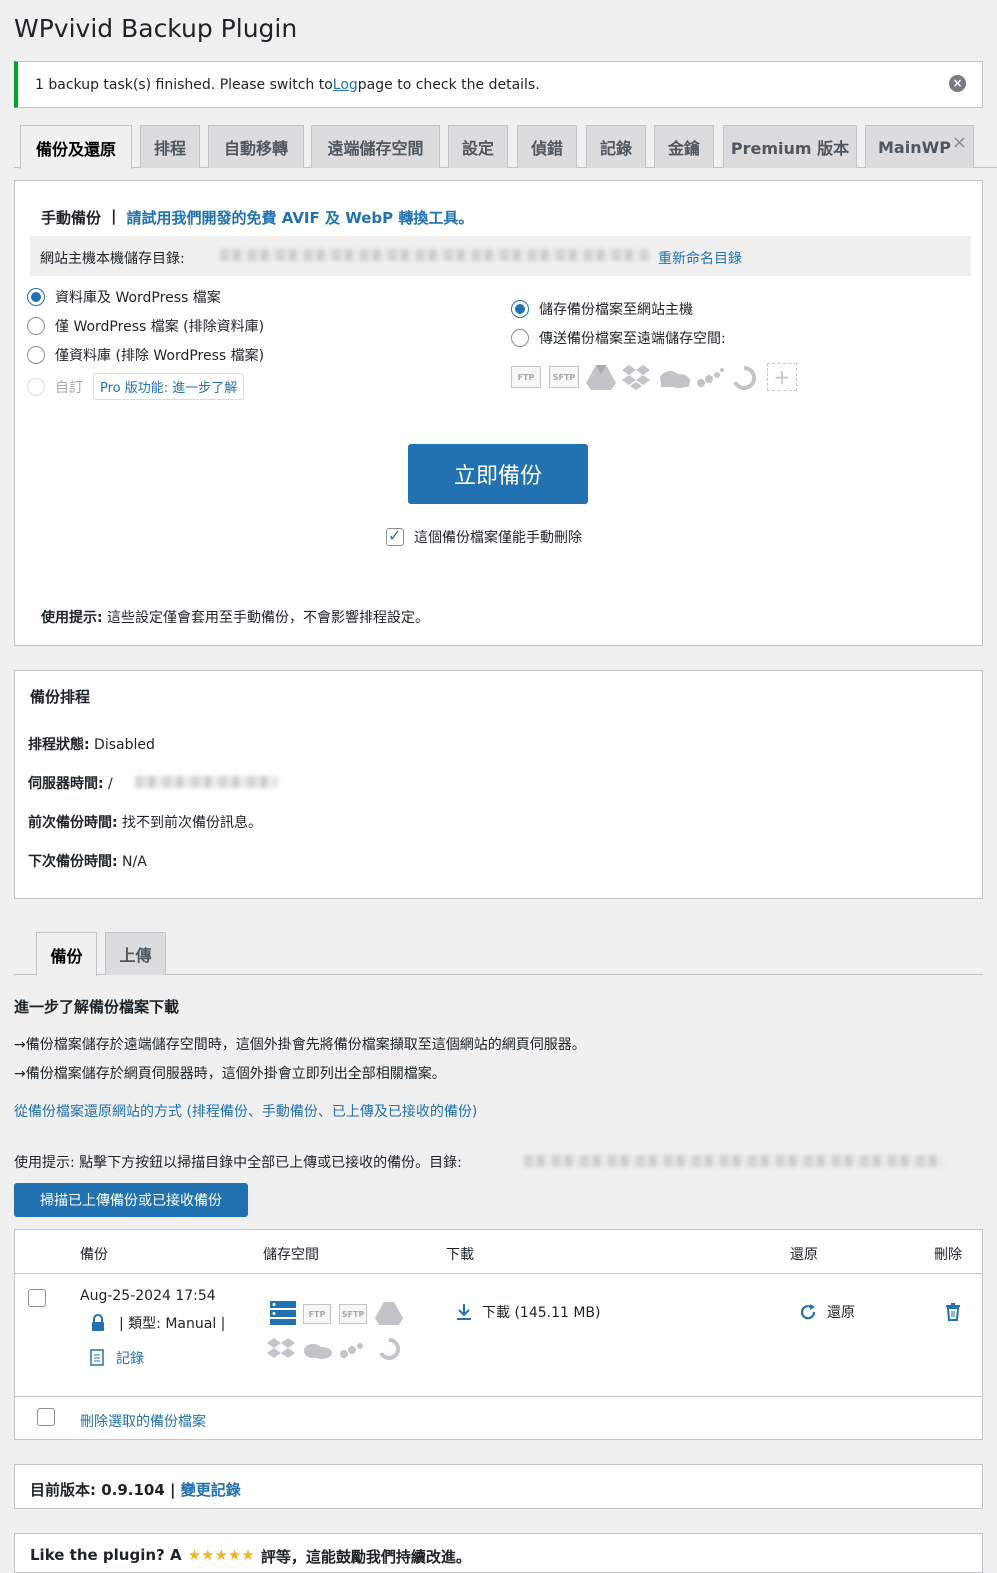  Describe the element at coordinates (73, 823) in the screenshot. I see `row-label: 前次備份時間:` at that location.